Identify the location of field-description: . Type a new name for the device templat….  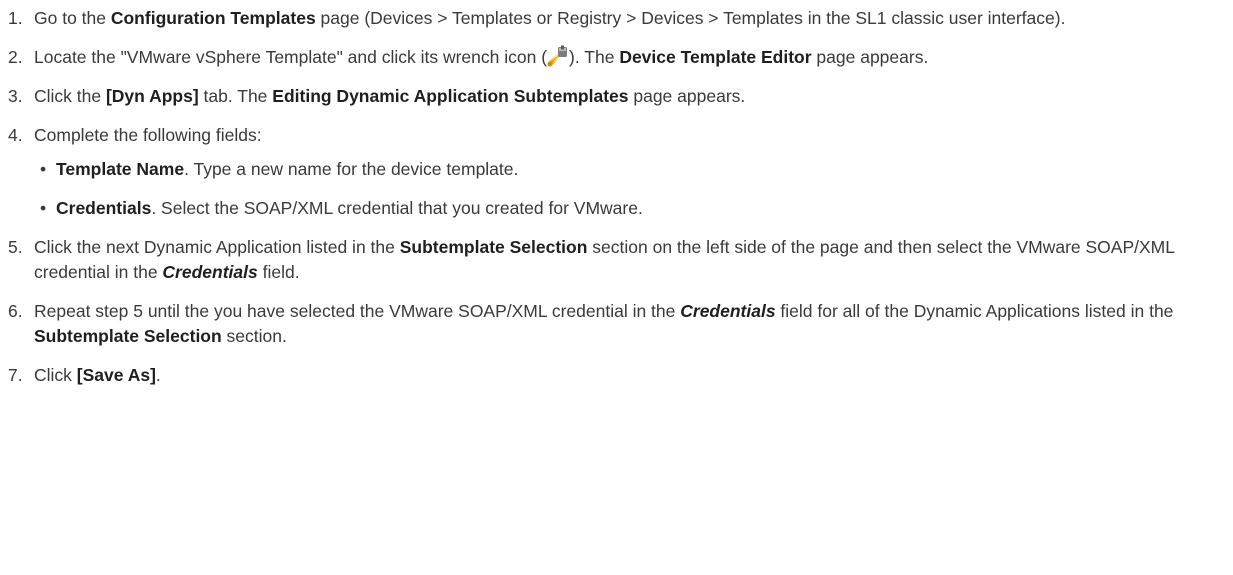
(351, 169).